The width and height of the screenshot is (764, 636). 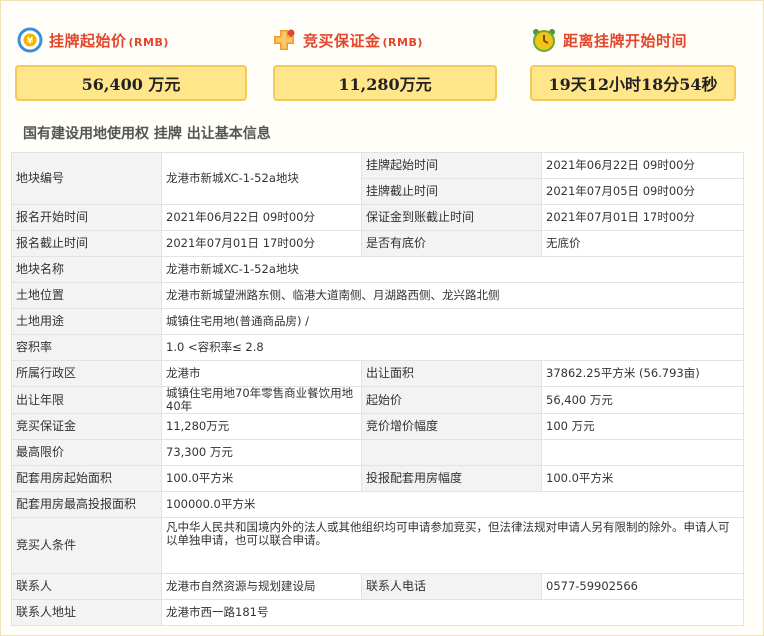 What do you see at coordinates (642, 426) in the screenshot?
I see `bid-increment-value: 100 万元` at bounding box center [642, 426].